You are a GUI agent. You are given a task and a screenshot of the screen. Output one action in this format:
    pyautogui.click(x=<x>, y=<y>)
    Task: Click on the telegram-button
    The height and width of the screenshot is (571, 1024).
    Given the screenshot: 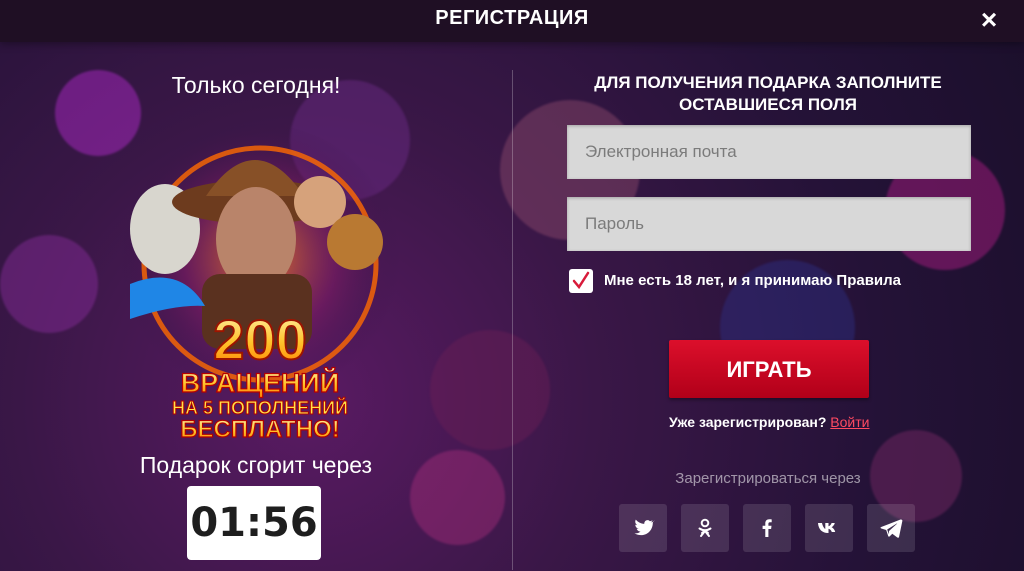 What is the action you would take?
    pyautogui.click(x=891, y=528)
    